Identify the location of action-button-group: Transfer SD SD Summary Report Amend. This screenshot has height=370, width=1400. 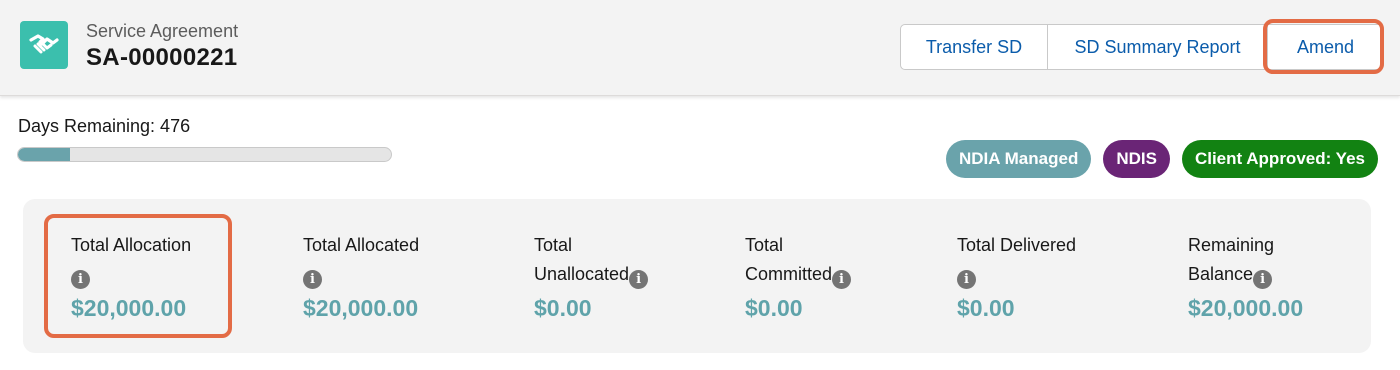
(1142, 47).